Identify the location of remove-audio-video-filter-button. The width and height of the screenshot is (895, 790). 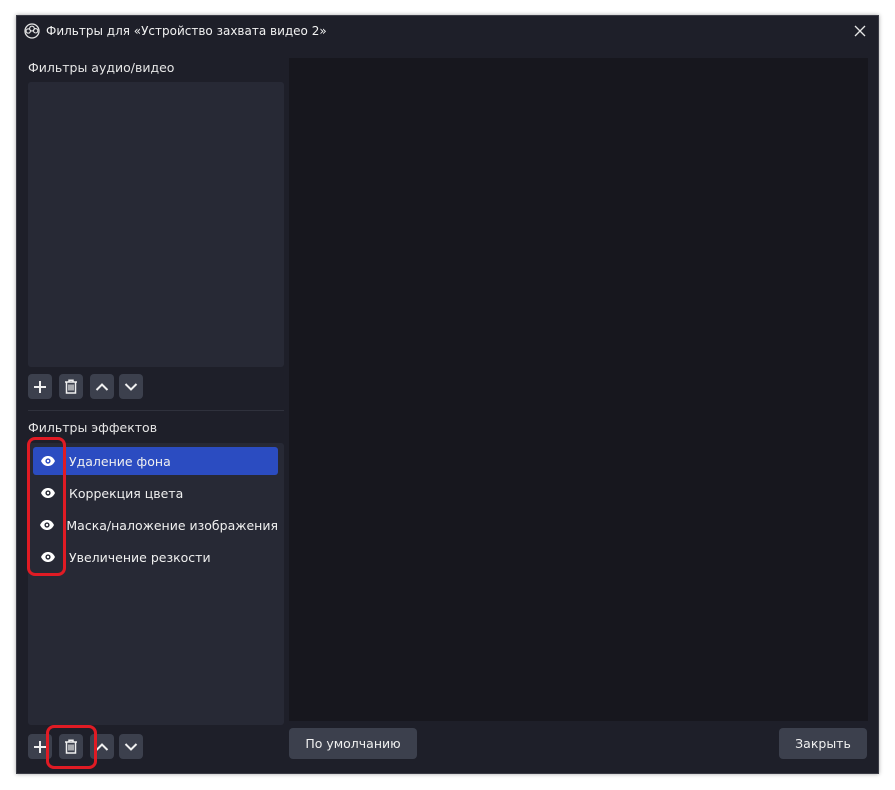
(71, 386).